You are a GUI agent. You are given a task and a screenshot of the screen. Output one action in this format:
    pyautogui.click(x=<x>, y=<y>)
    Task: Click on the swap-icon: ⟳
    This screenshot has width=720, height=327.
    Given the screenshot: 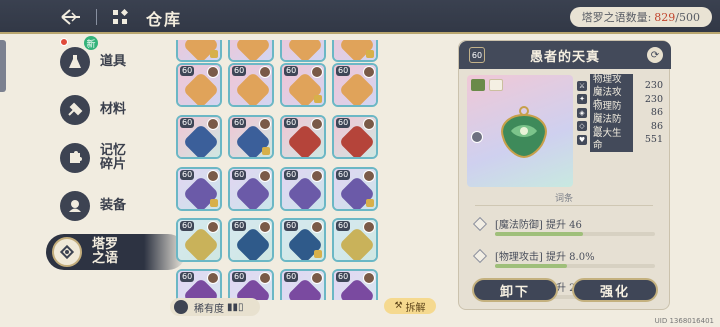 What is the action you would take?
    pyautogui.click(x=655, y=55)
    